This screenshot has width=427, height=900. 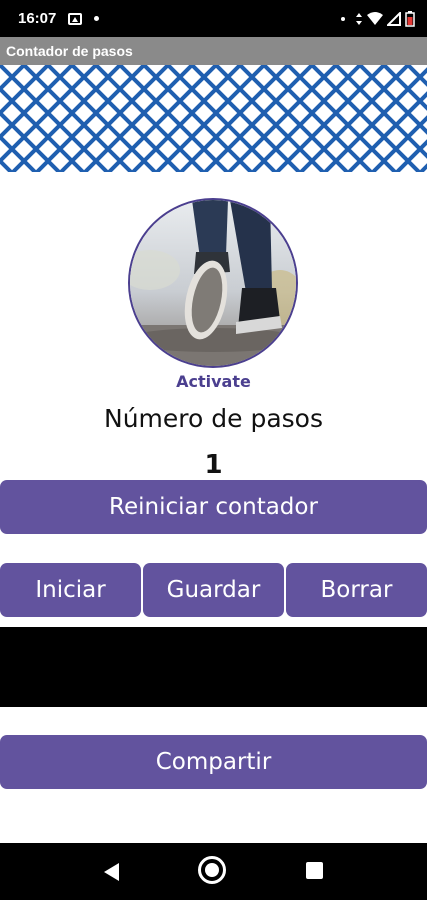 I want to click on home-icon, so click(x=212, y=870).